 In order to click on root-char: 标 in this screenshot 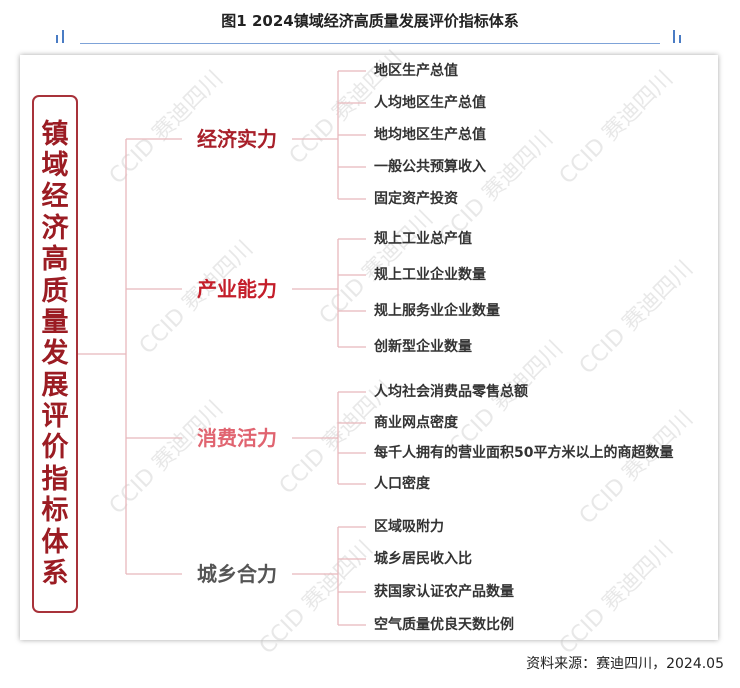, I will do `click(55, 511)`.